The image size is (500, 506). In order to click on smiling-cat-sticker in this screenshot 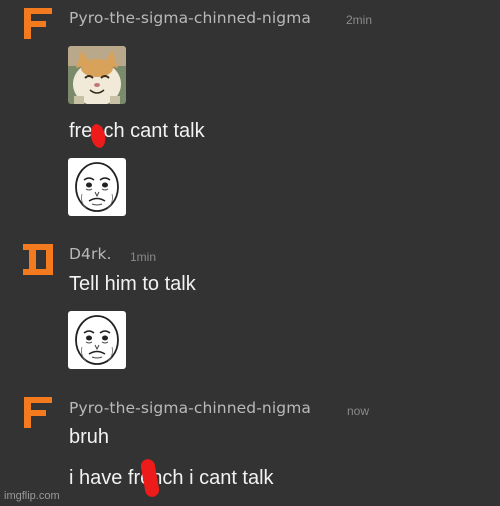, I will do `click(97, 75)`.